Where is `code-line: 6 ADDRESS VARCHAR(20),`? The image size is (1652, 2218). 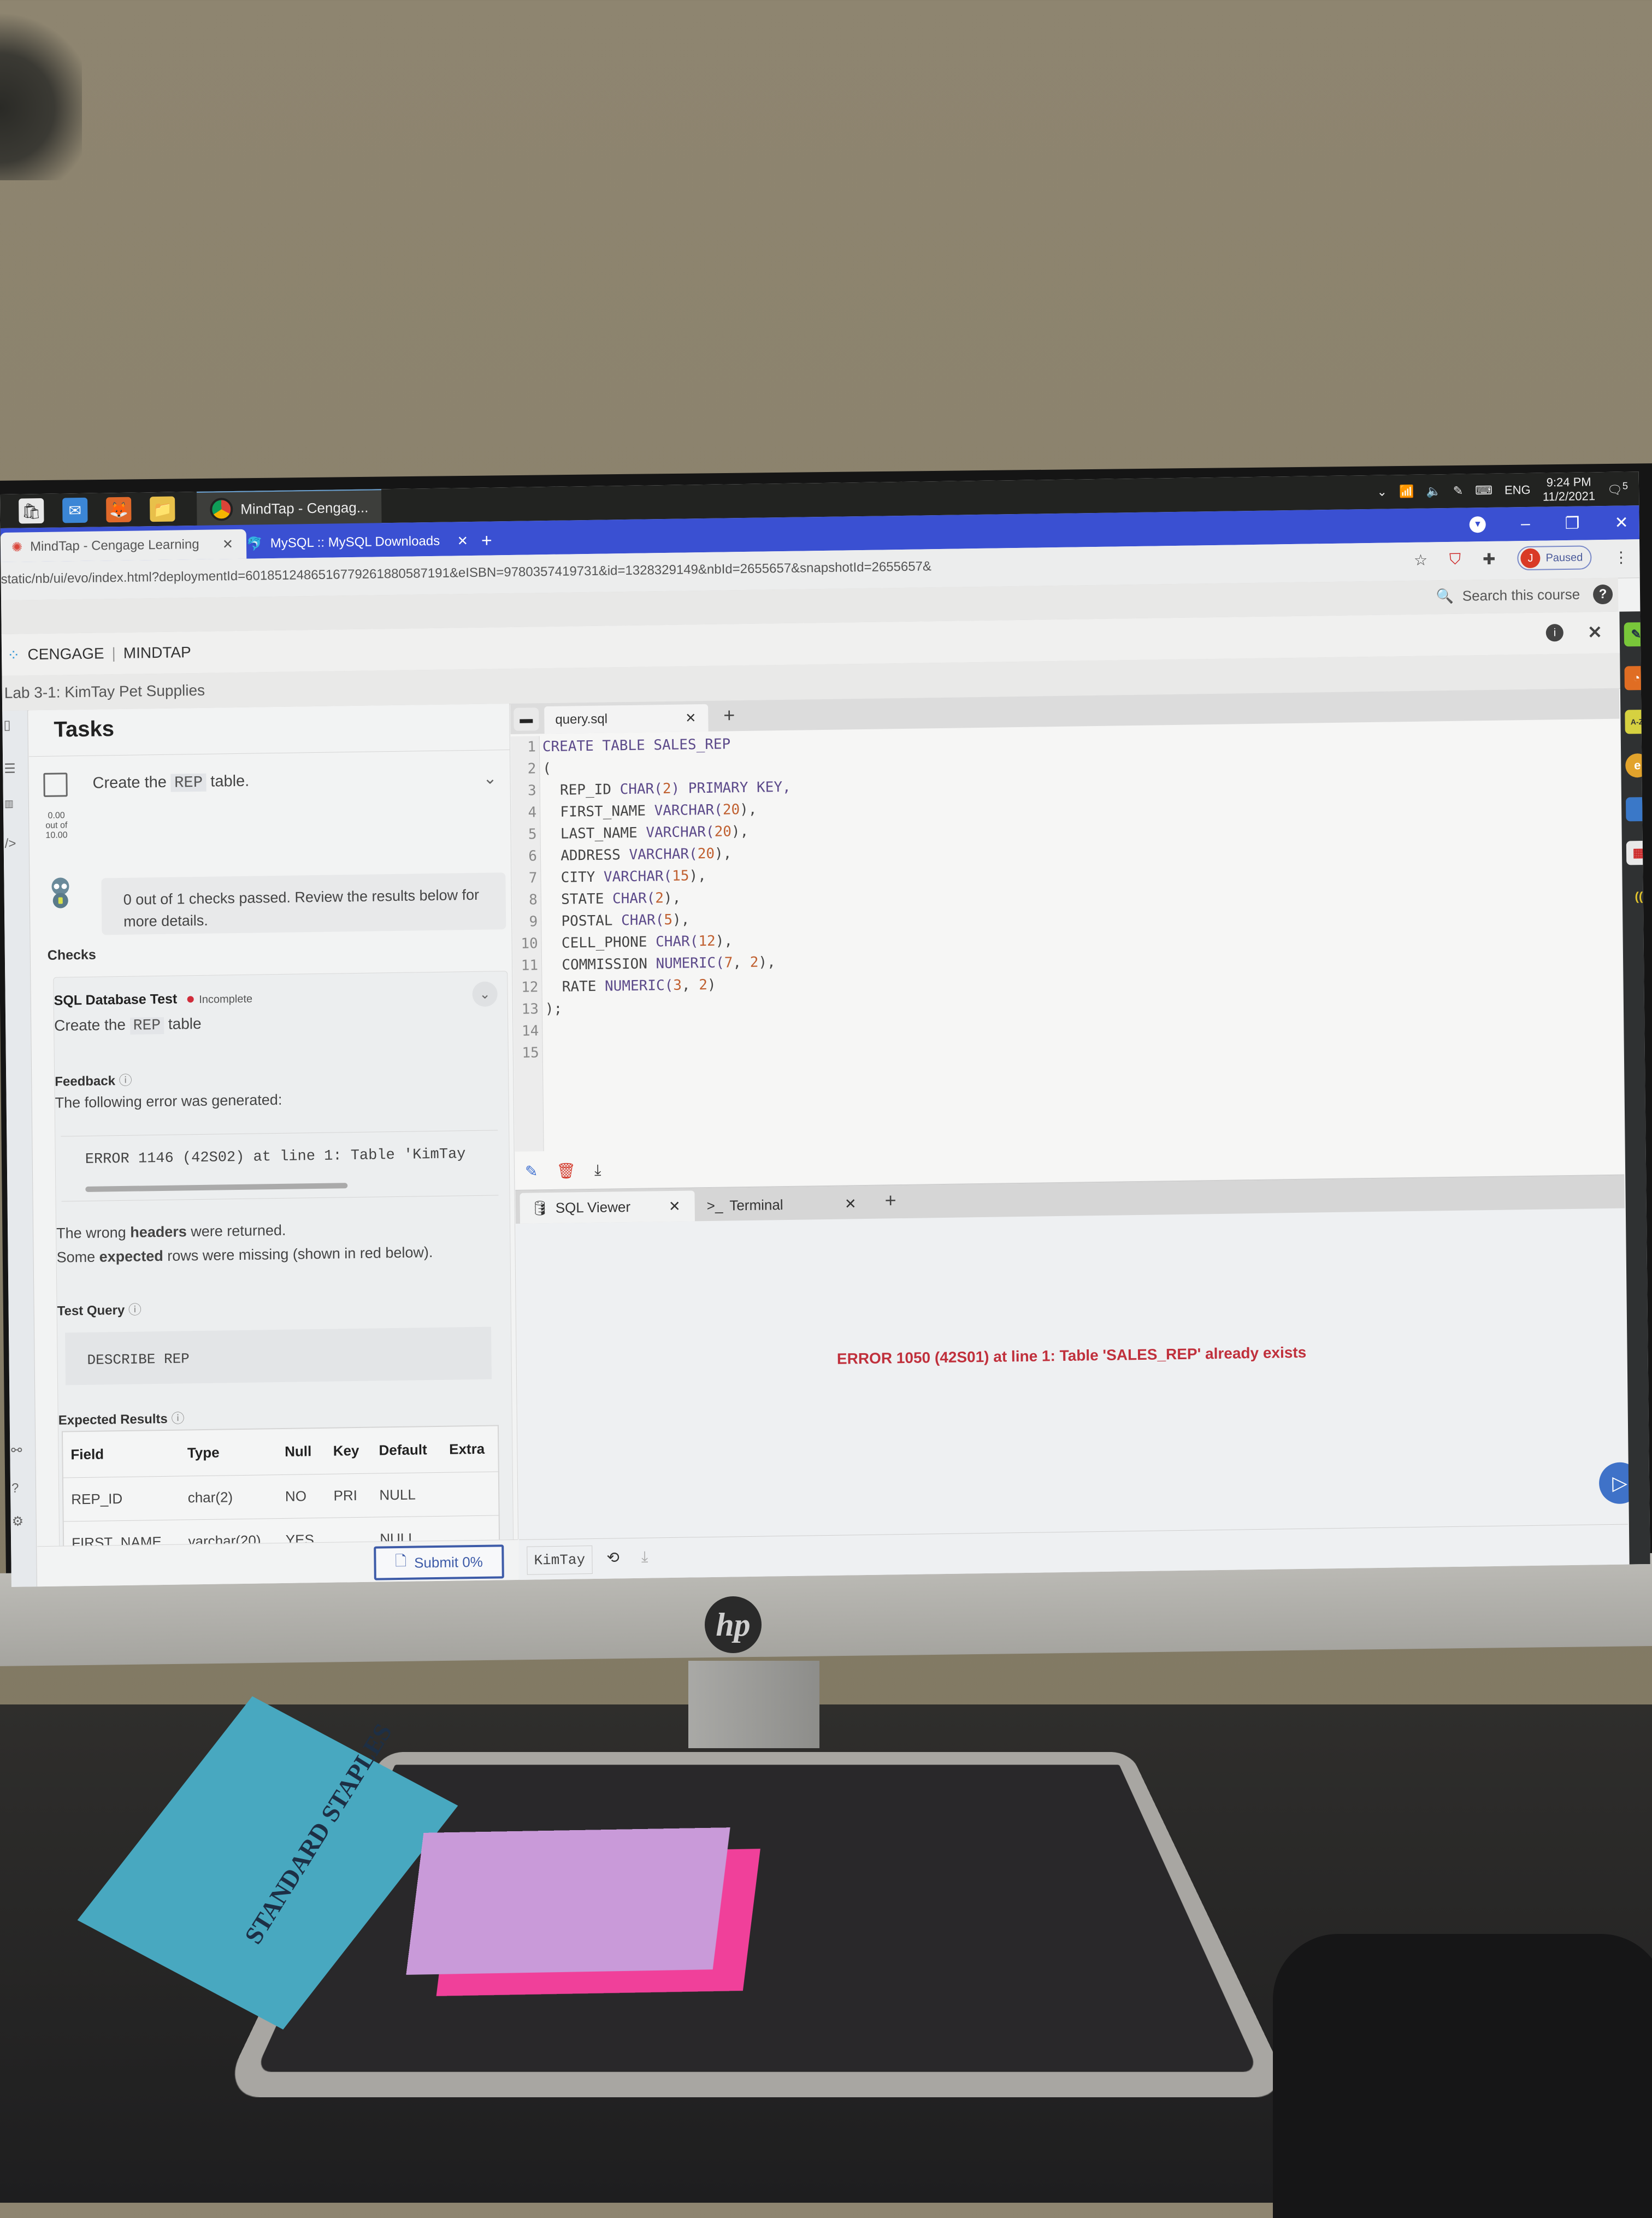
code-line: 6 ADDRESS VARCHAR(20), is located at coordinates (622, 855).